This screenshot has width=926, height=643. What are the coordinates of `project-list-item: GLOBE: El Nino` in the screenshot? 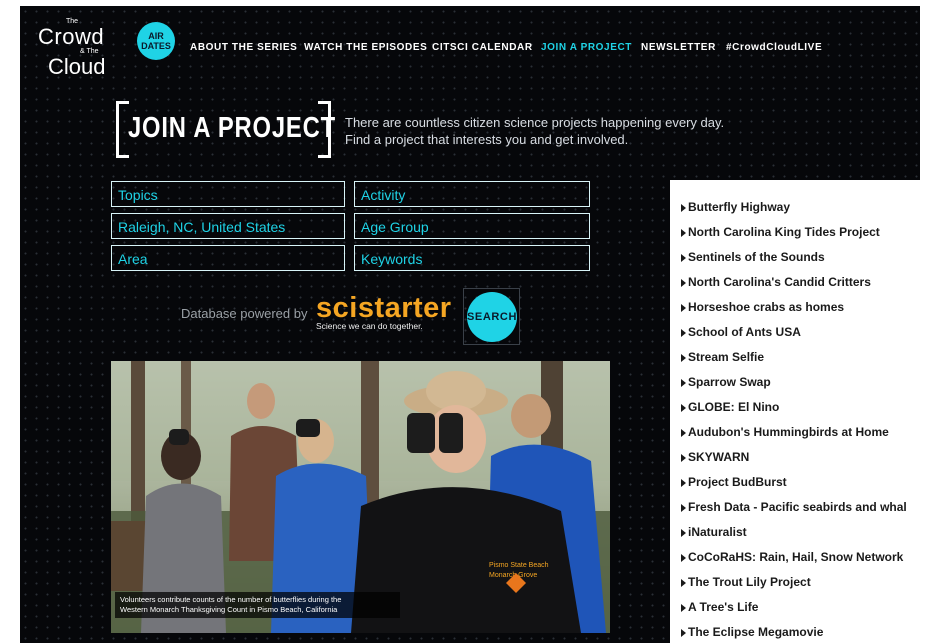 It's located at (788, 412).